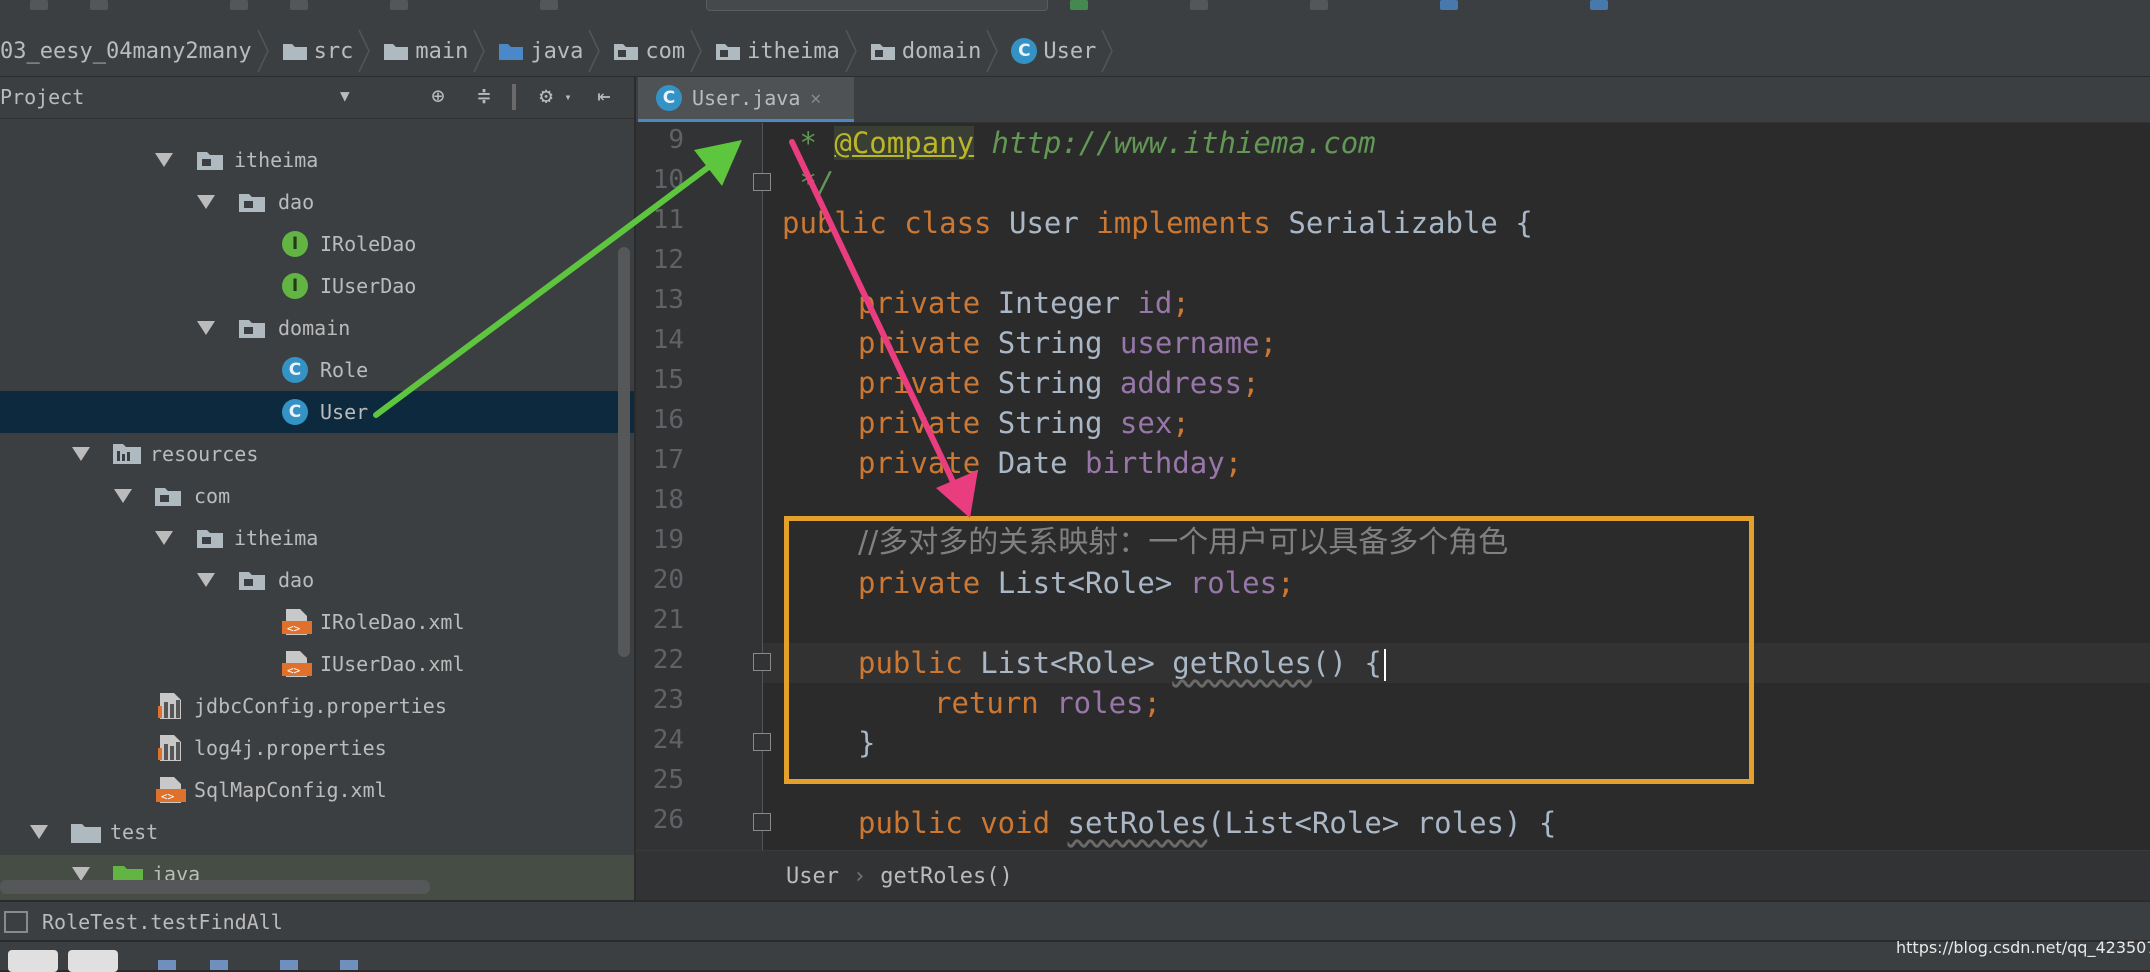  What do you see at coordinates (923, 51) in the screenshot?
I see `breadcrumb-domain: domain` at bounding box center [923, 51].